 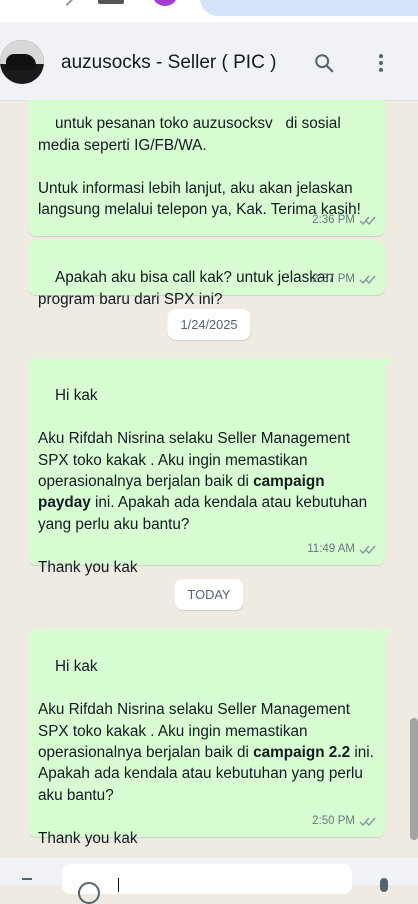 I want to click on emoji-icon, so click(x=89, y=893).